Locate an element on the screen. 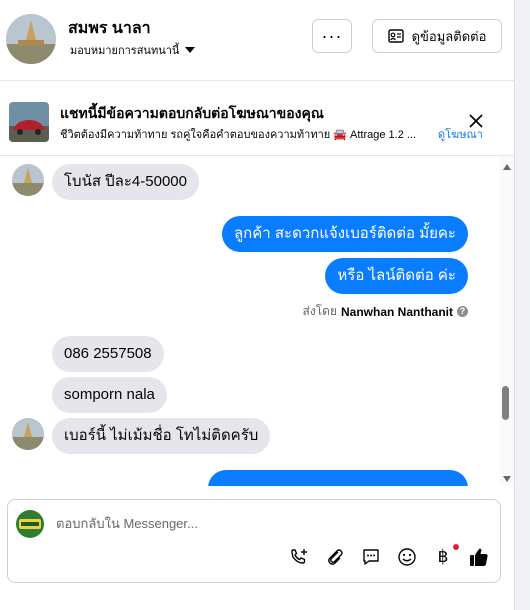 The image size is (530, 610). call-add-icon is located at coordinates (299, 556).